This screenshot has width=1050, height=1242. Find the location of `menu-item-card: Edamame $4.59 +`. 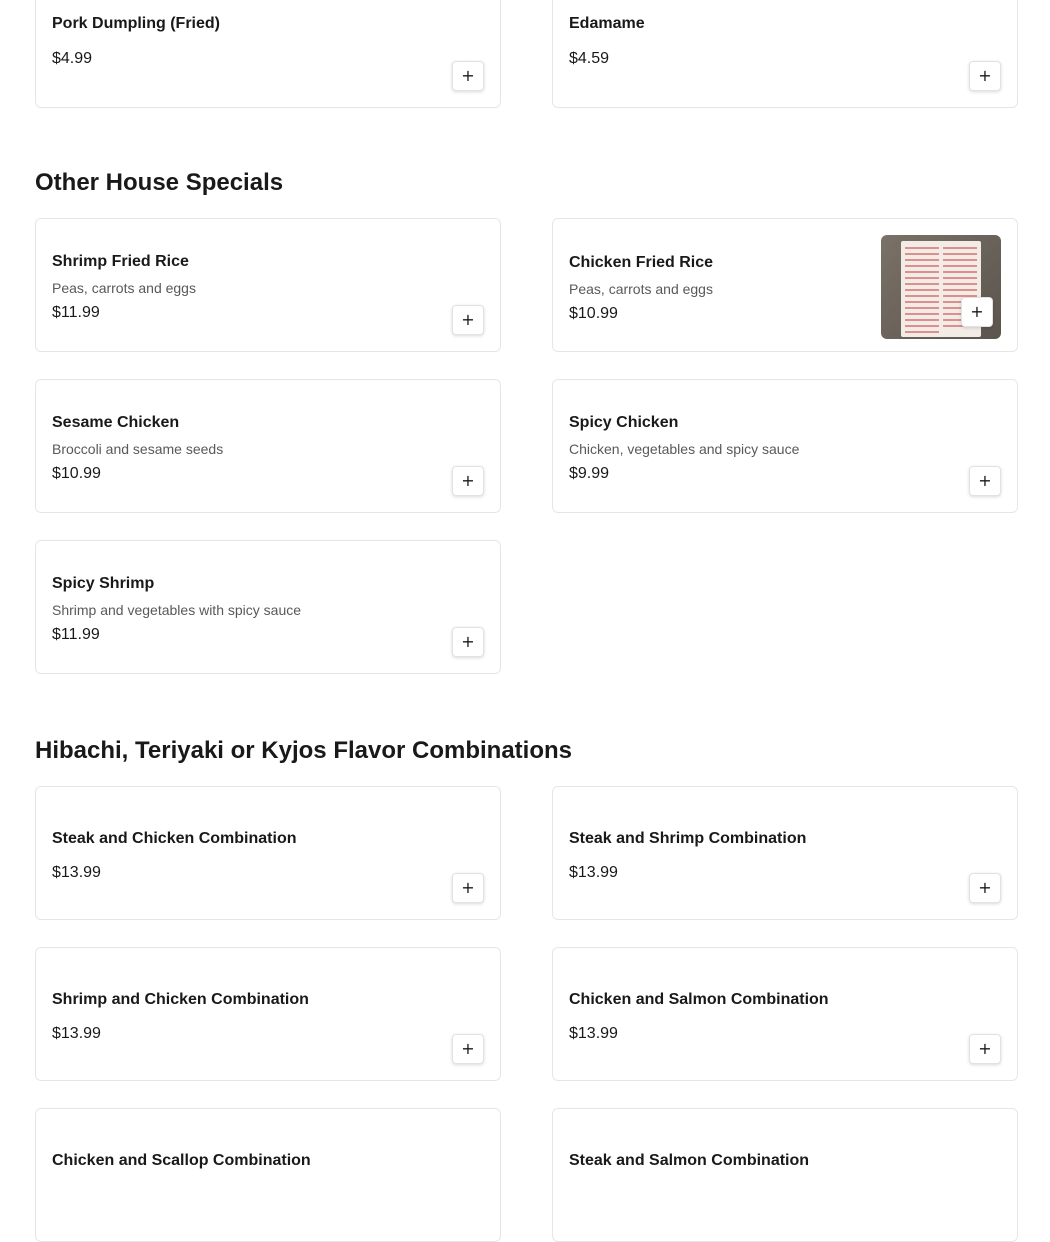

menu-item-card: Edamame $4.59 + is located at coordinates (785, 54).